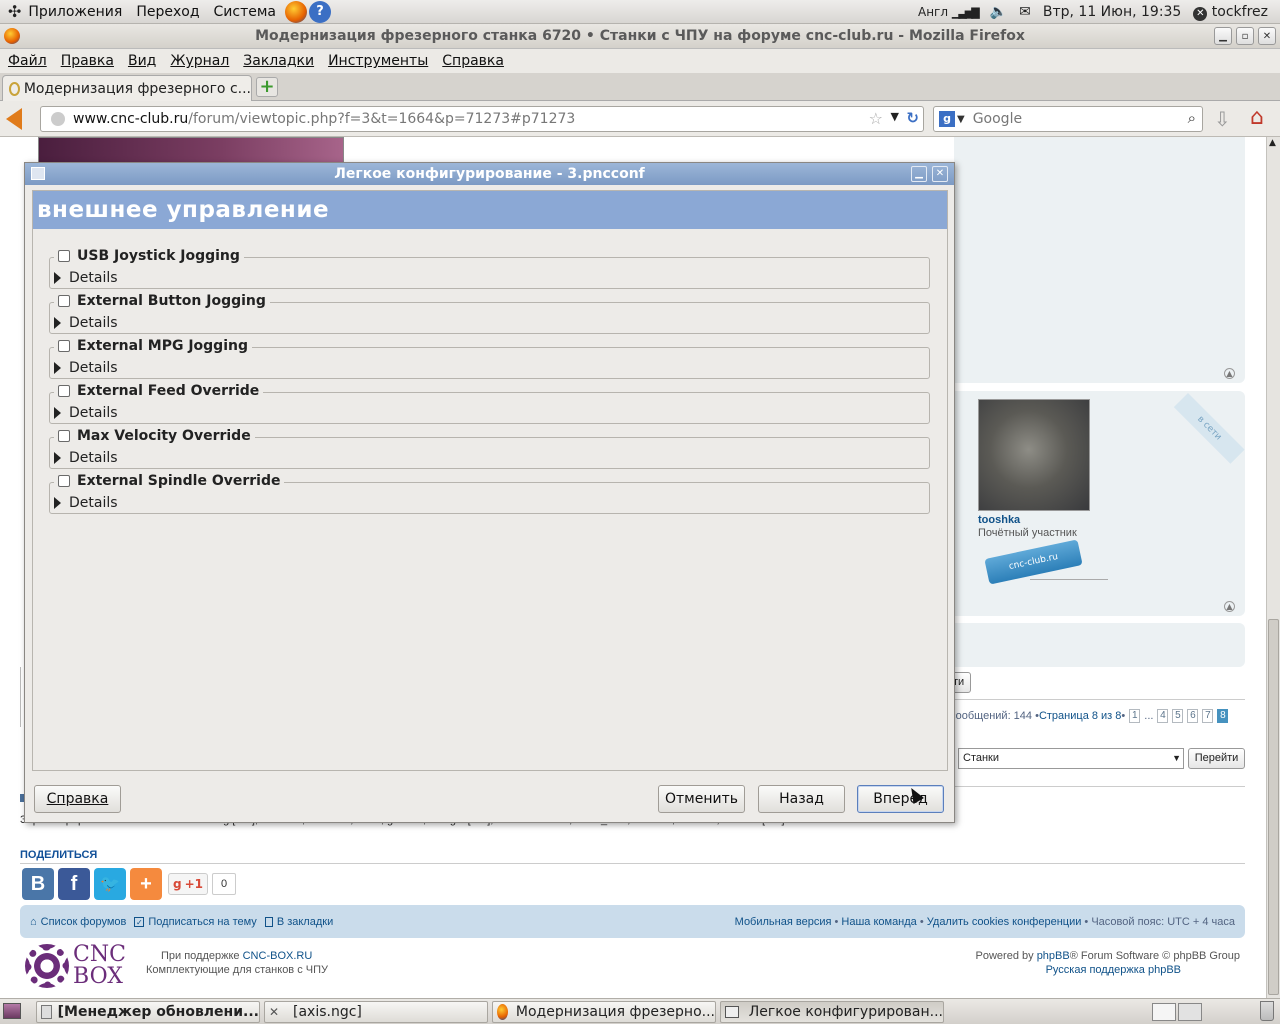 The image size is (1280, 1024). What do you see at coordinates (146, 884) in the screenshot?
I see `more-share-button: +` at bounding box center [146, 884].